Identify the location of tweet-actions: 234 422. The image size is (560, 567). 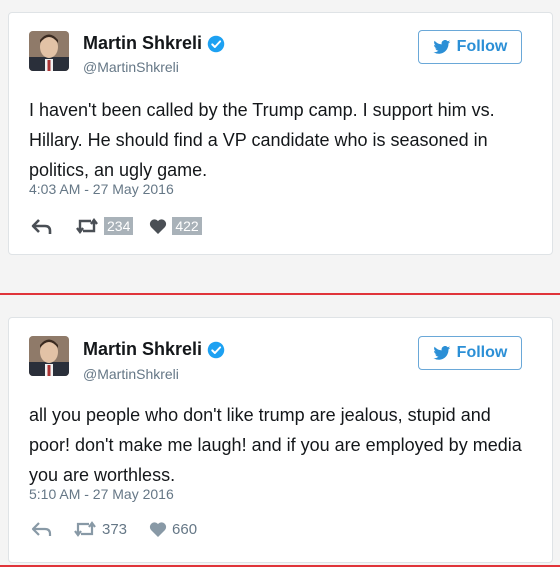
(116, 226).